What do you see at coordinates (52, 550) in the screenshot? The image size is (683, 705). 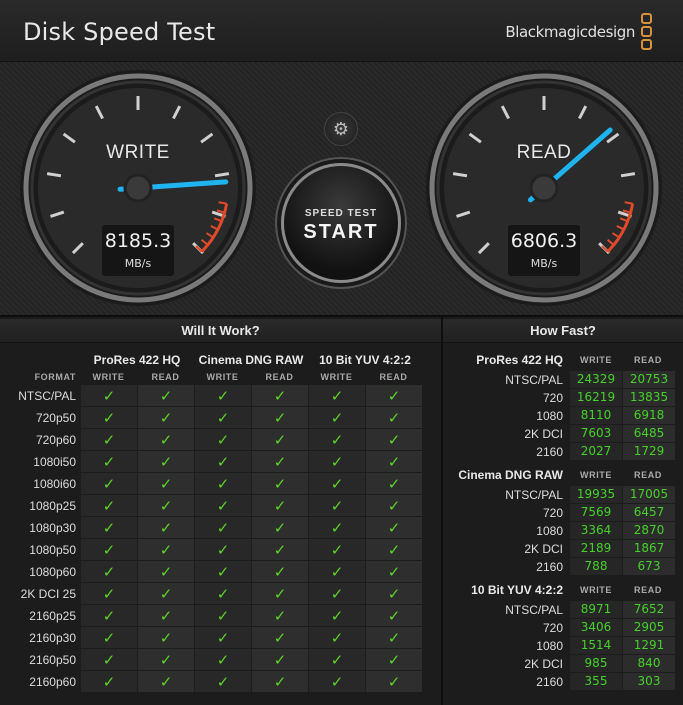 I see `format-label: 1080p50` at bounding box center [52, 550].